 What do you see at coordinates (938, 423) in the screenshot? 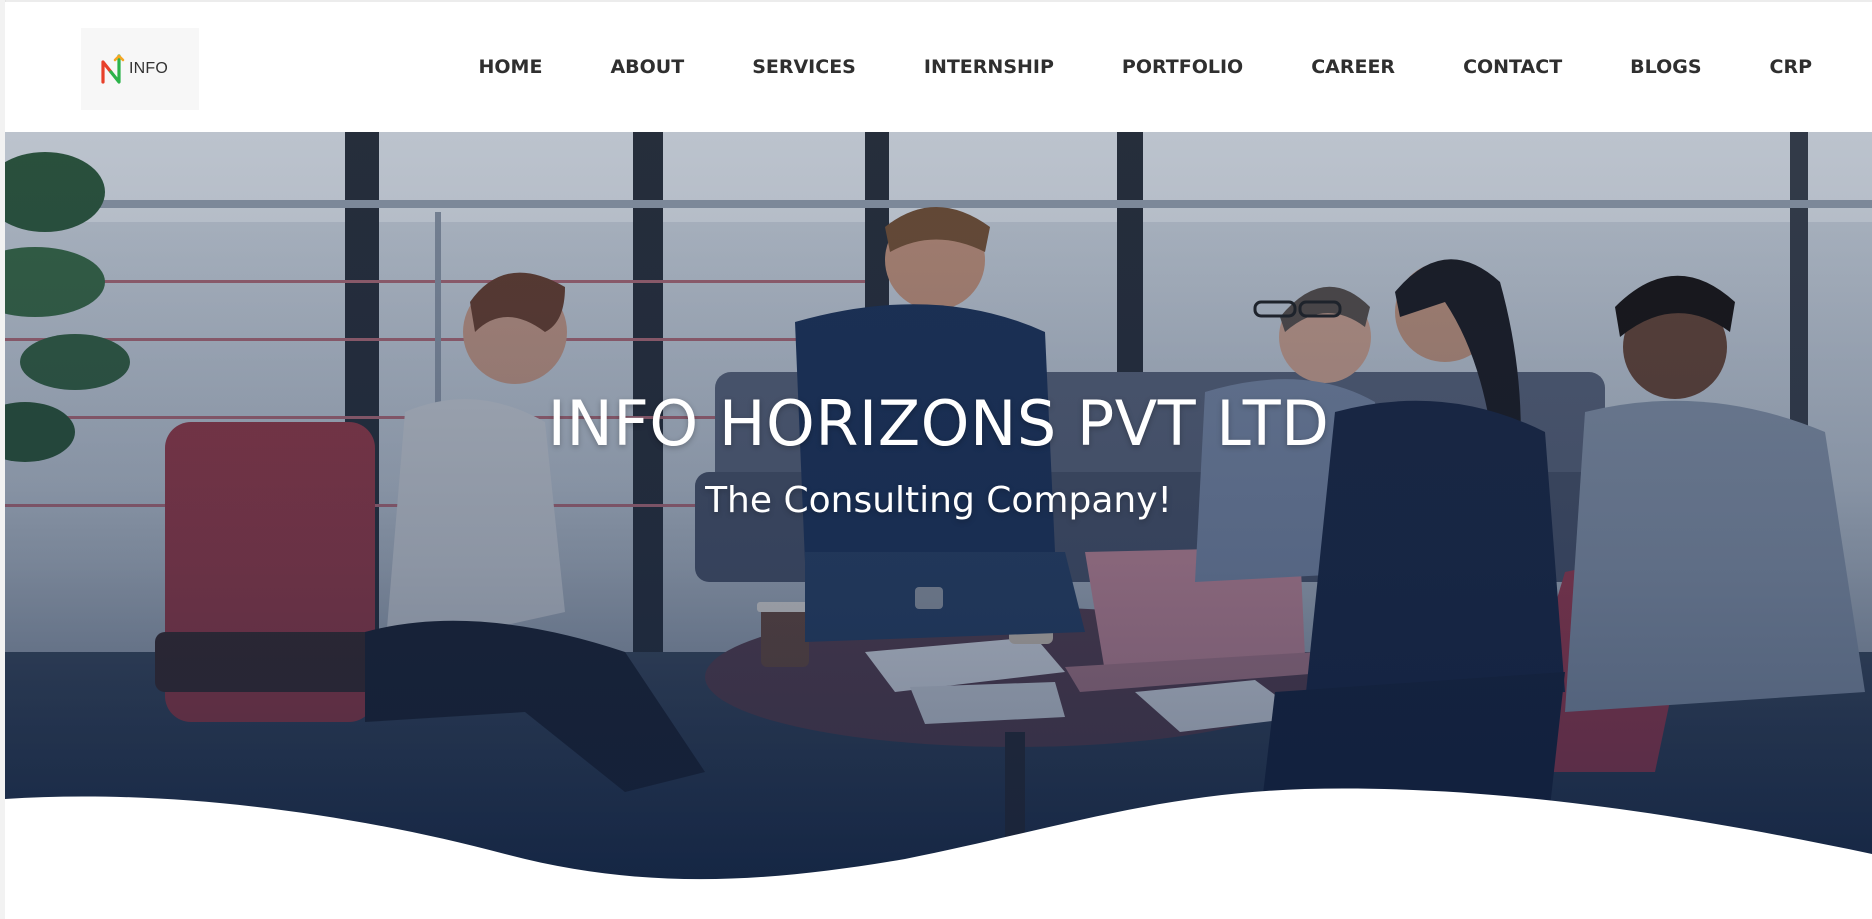
I see `hero-title: INFO HORIZONS PVT LTD` at bounding box center [938, 423].